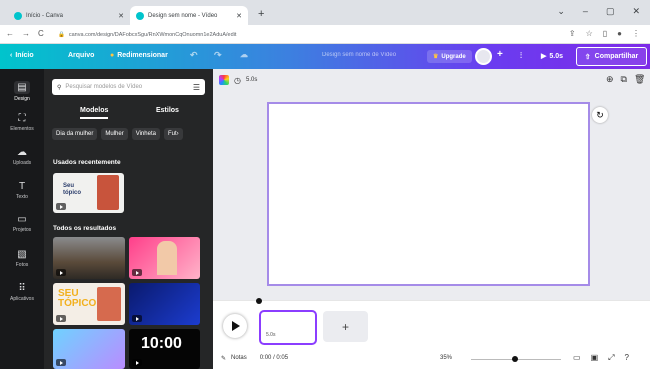  What do you see at coordinates (259, 301) in the screenshot?
I see `playhead-marker` at bounding box center [259, 301].